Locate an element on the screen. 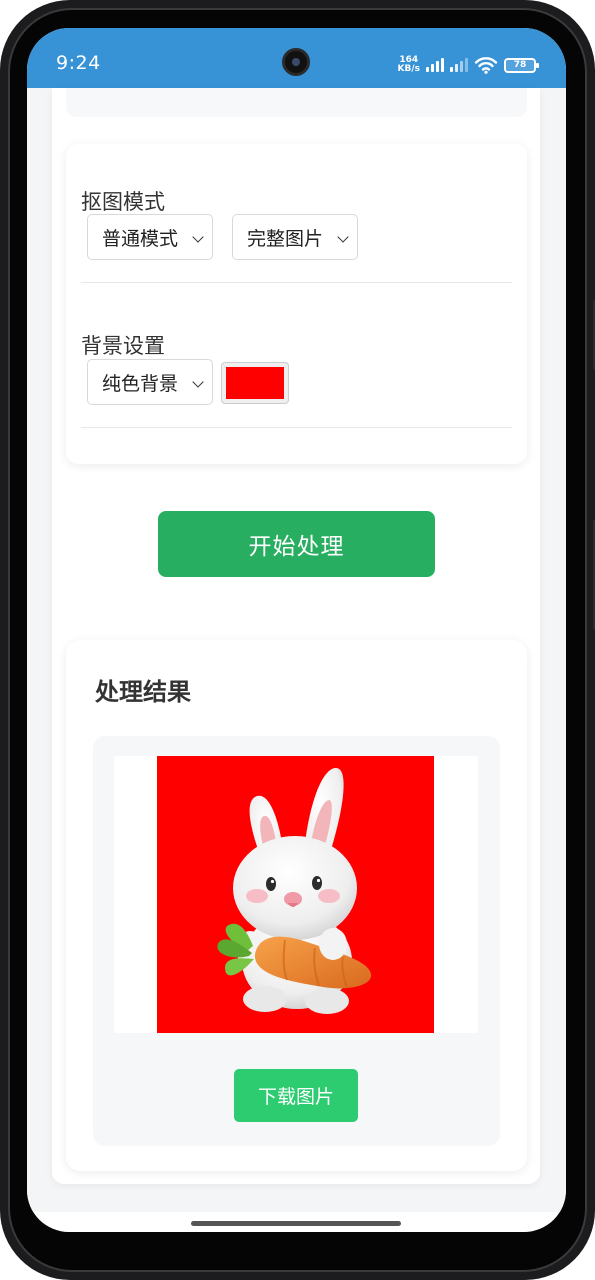 This screenshot has width=595, height=1280. background-color-picker is located at coordinates (255, 383).